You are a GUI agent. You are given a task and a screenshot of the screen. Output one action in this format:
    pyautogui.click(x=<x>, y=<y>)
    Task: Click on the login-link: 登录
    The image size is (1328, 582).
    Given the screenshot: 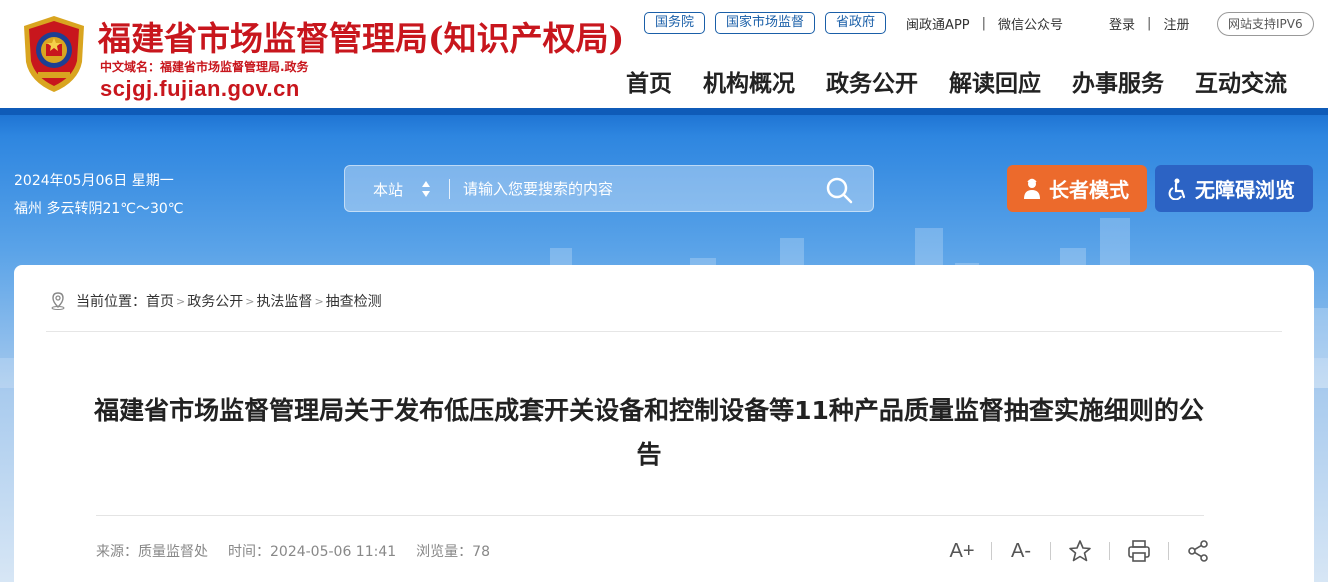 What is the action you would take?
    pyautogui.click(x=1122, y=23)
    